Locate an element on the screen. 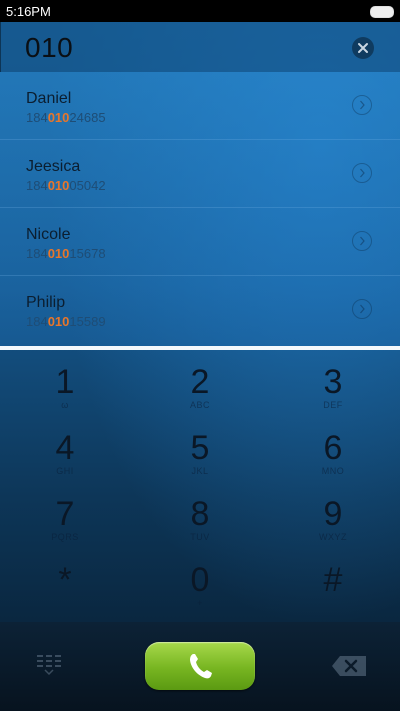  key-5: 5 JKL is located at coordinates (200, 450).